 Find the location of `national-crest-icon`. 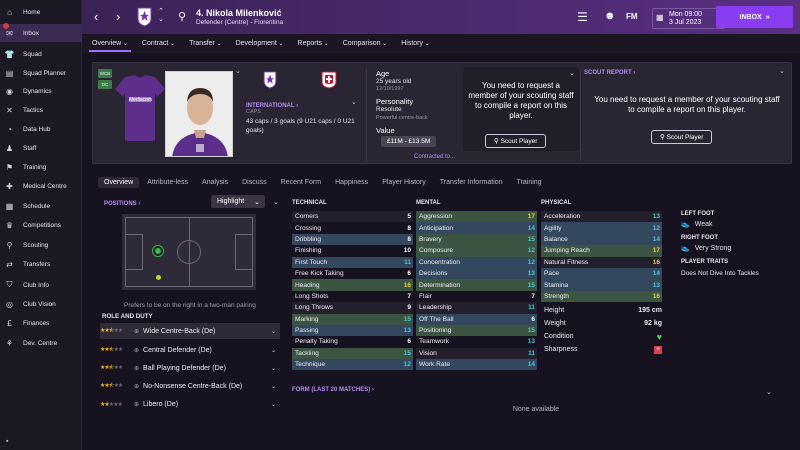

national-crest-icon is located at coordinates (329, 80).